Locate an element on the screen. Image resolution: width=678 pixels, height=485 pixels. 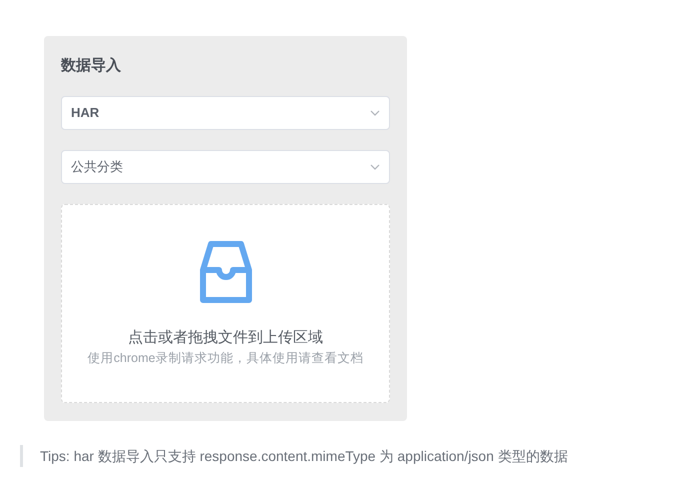
panel-title: 数据导入 is located at coordinates (91, 66).